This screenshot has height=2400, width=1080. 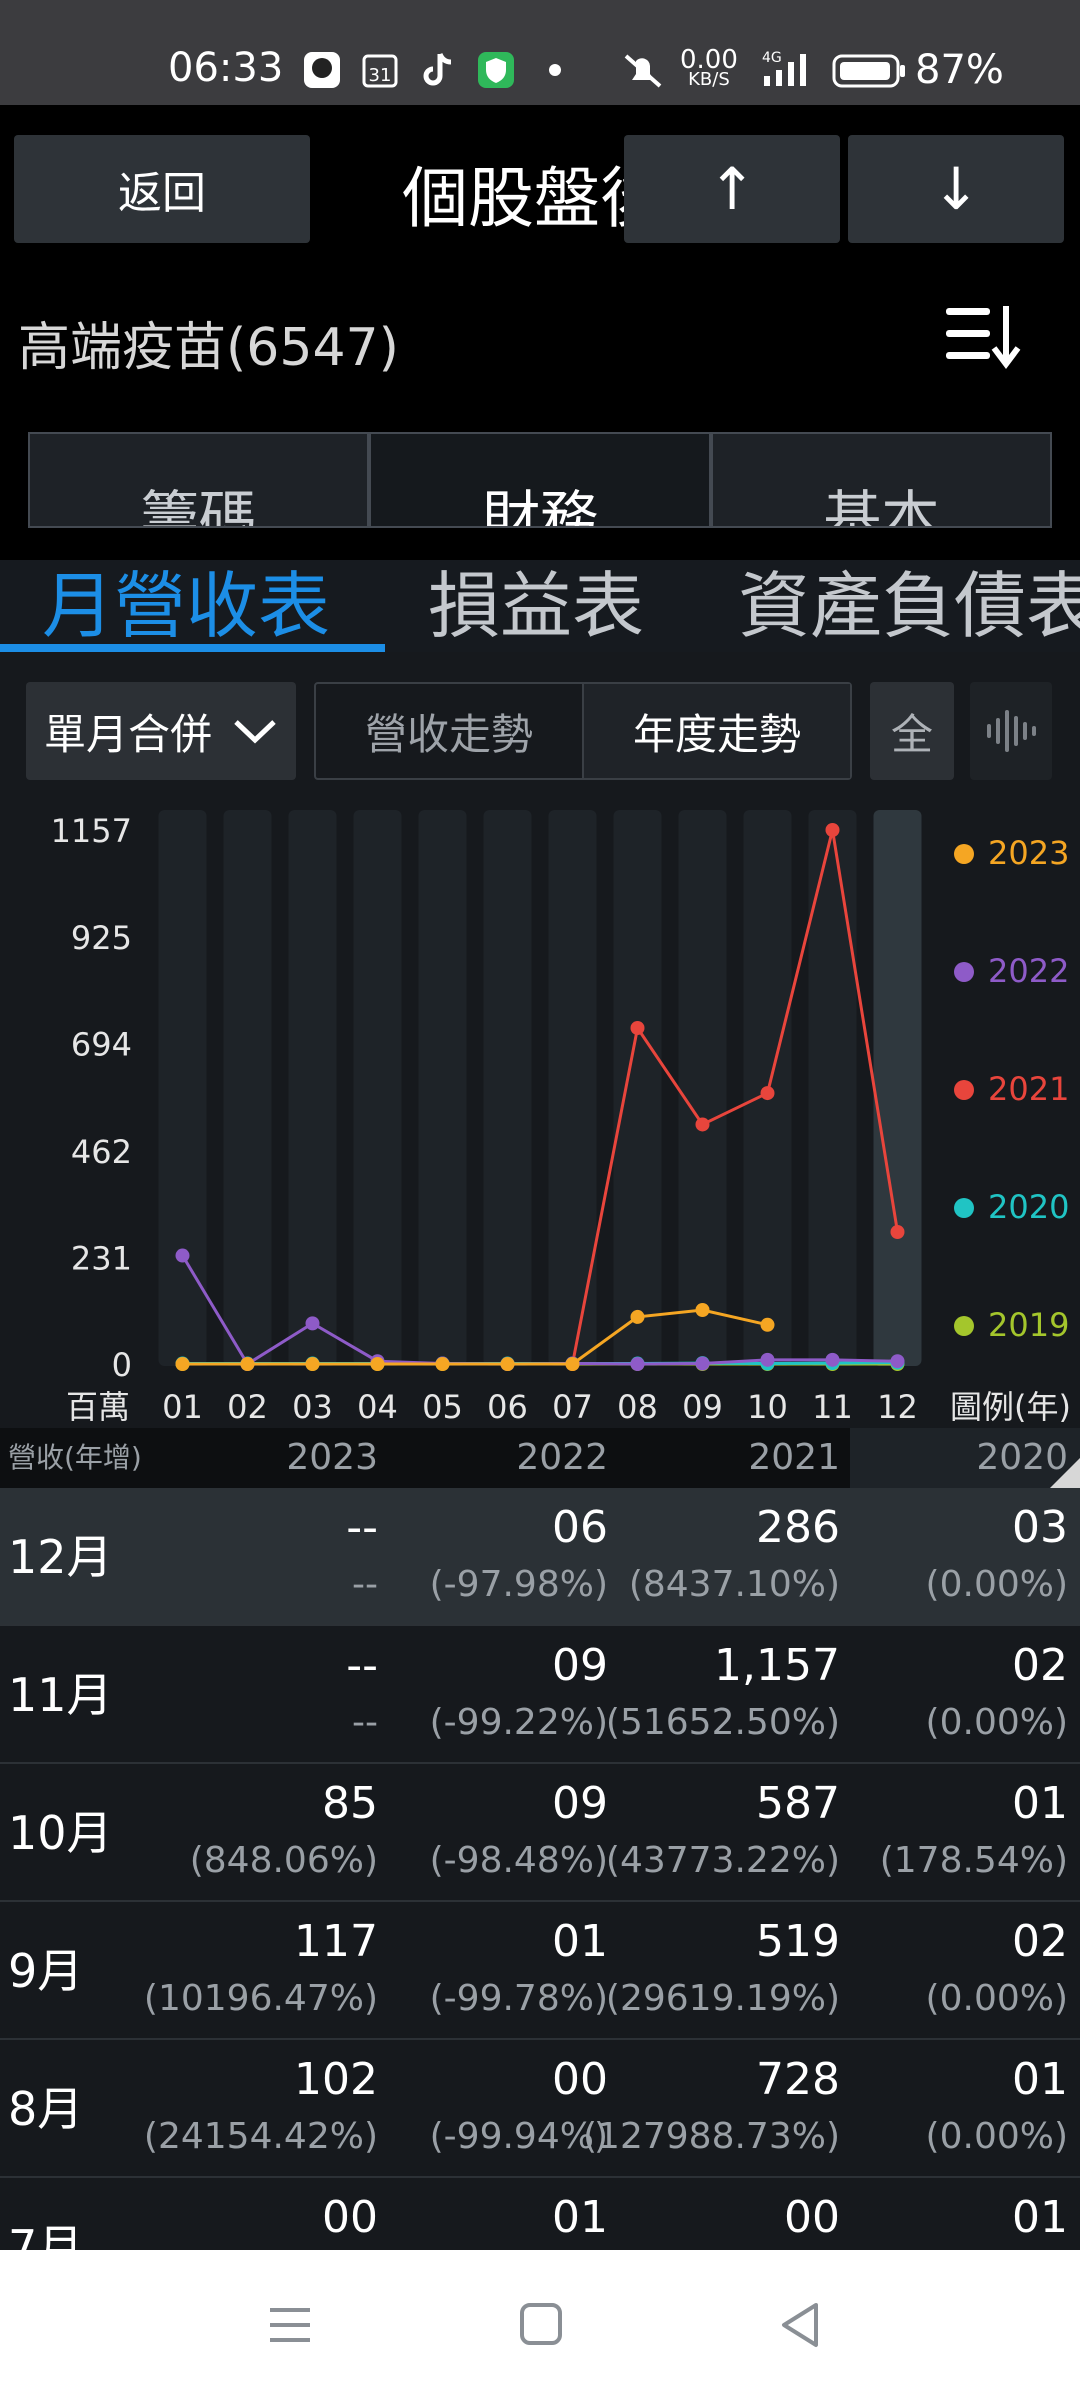 What do you see at coordinates (186, 606) in the screenshot?
I see `tab-monthly-revenue: 月營收表` at bounding box center [186, 606].